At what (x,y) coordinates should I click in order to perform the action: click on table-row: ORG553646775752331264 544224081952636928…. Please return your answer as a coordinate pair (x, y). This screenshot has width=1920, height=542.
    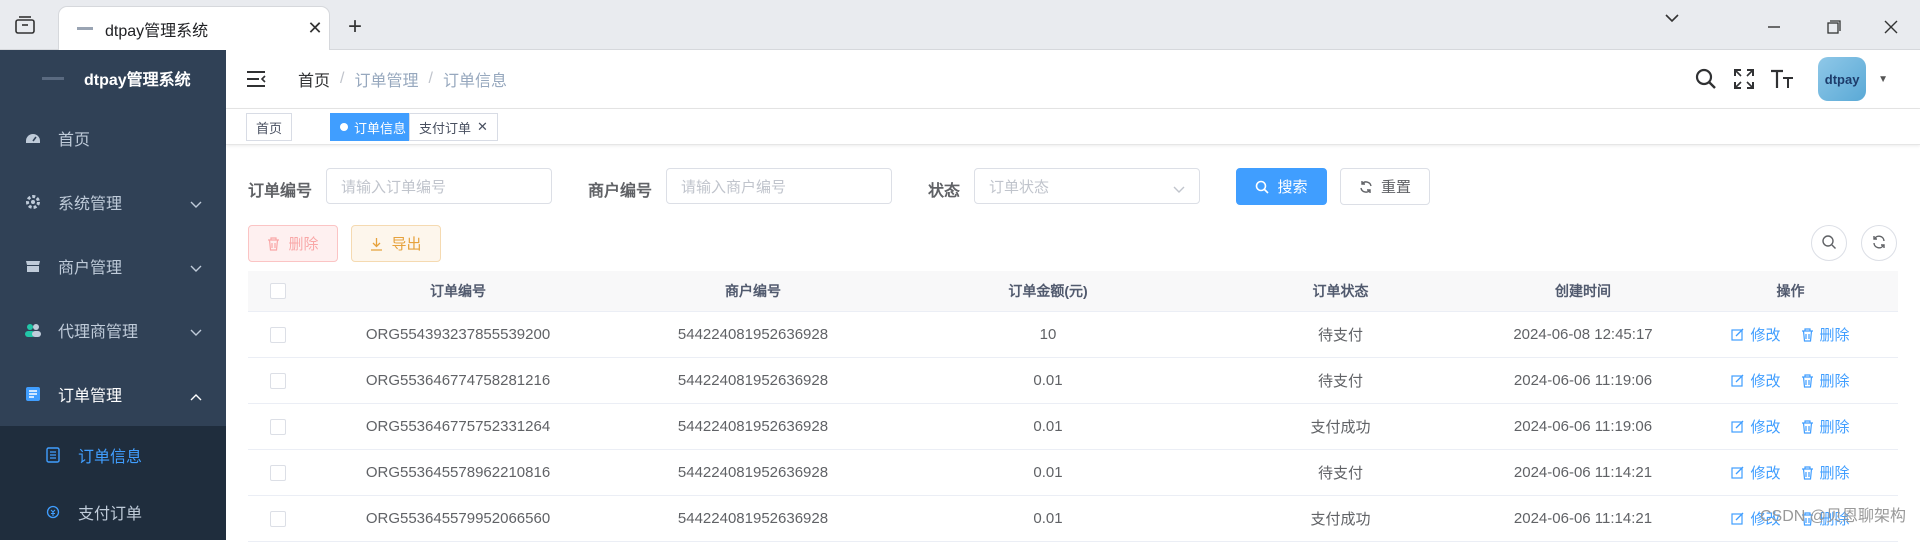
    Looking at the image, I should click on (1073, 427).